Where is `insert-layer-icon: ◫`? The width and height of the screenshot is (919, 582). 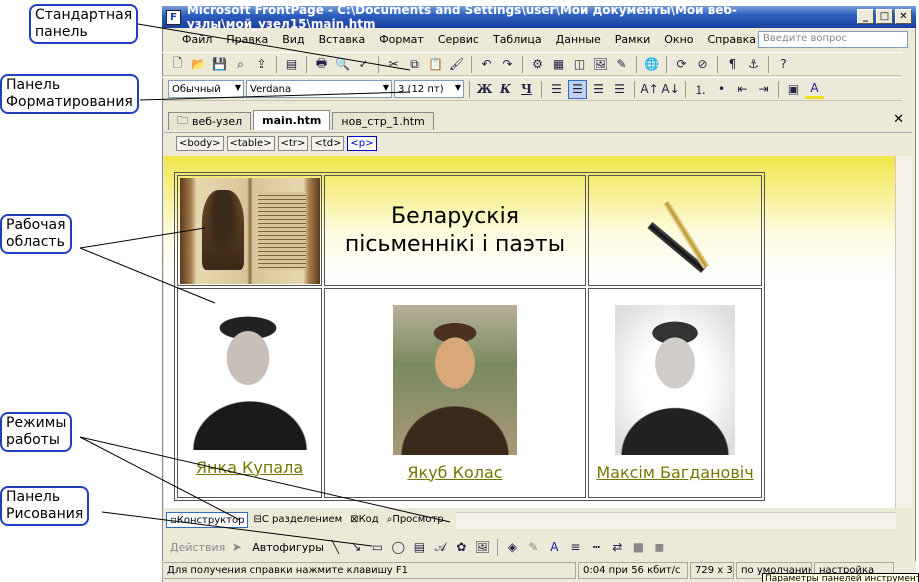
insert-layer-icon: ◫ is located at coordinates (579, 64).